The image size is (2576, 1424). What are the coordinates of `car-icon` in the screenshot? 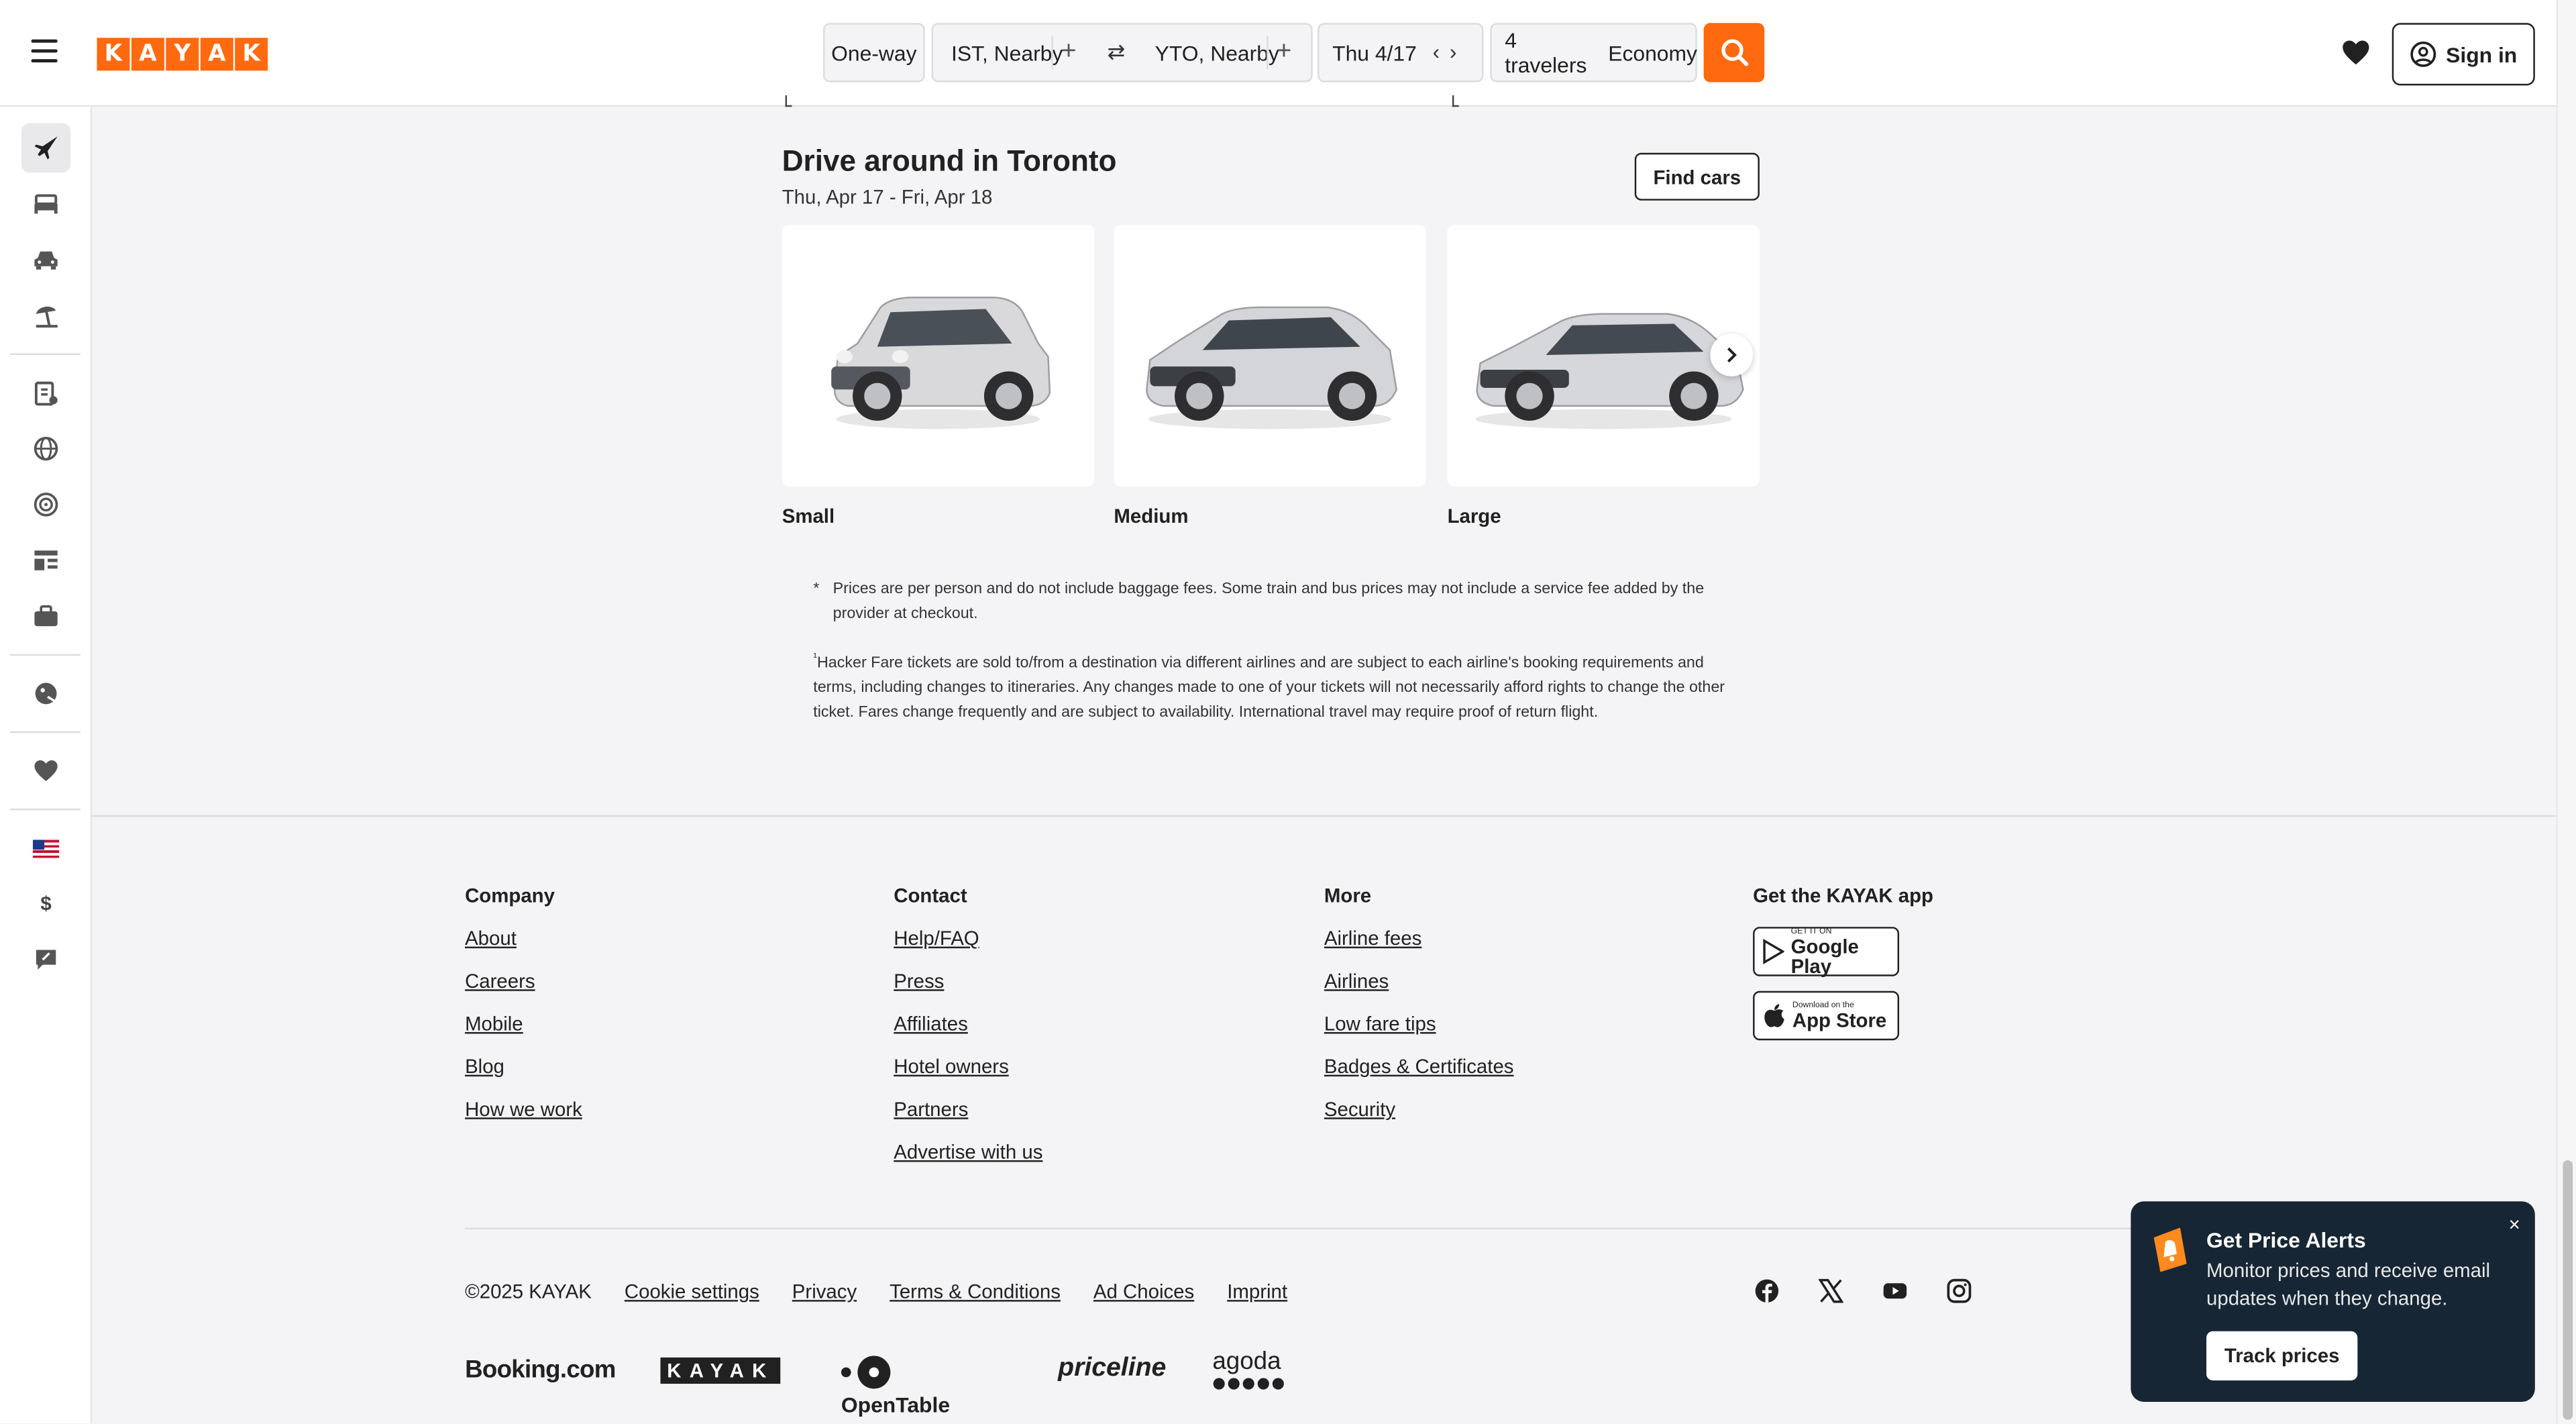 It's located at (45, 259).